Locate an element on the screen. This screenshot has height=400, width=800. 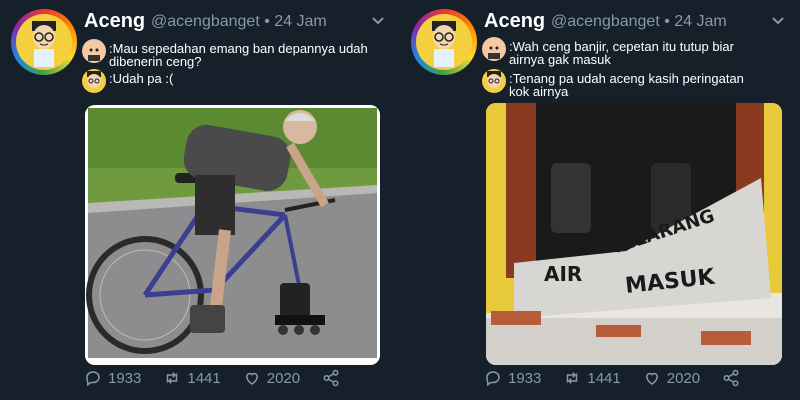
dialogue-text: :Udah pa :( is located at coordinates (141, 78).